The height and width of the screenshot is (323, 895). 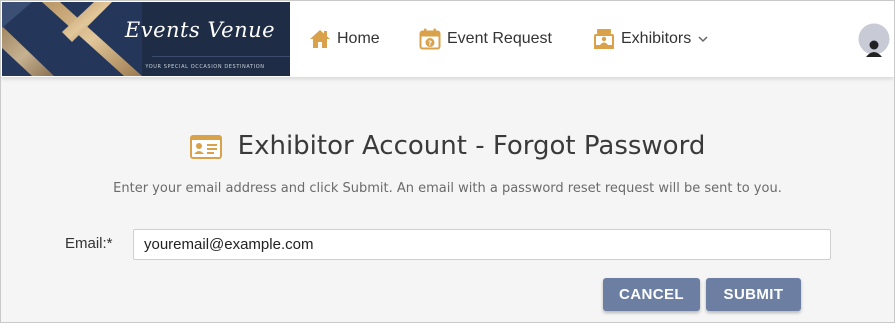 What do you see at coordinates (320, 39) in the screenshot?
I see `home-icon` at bounding box center [320, 39].